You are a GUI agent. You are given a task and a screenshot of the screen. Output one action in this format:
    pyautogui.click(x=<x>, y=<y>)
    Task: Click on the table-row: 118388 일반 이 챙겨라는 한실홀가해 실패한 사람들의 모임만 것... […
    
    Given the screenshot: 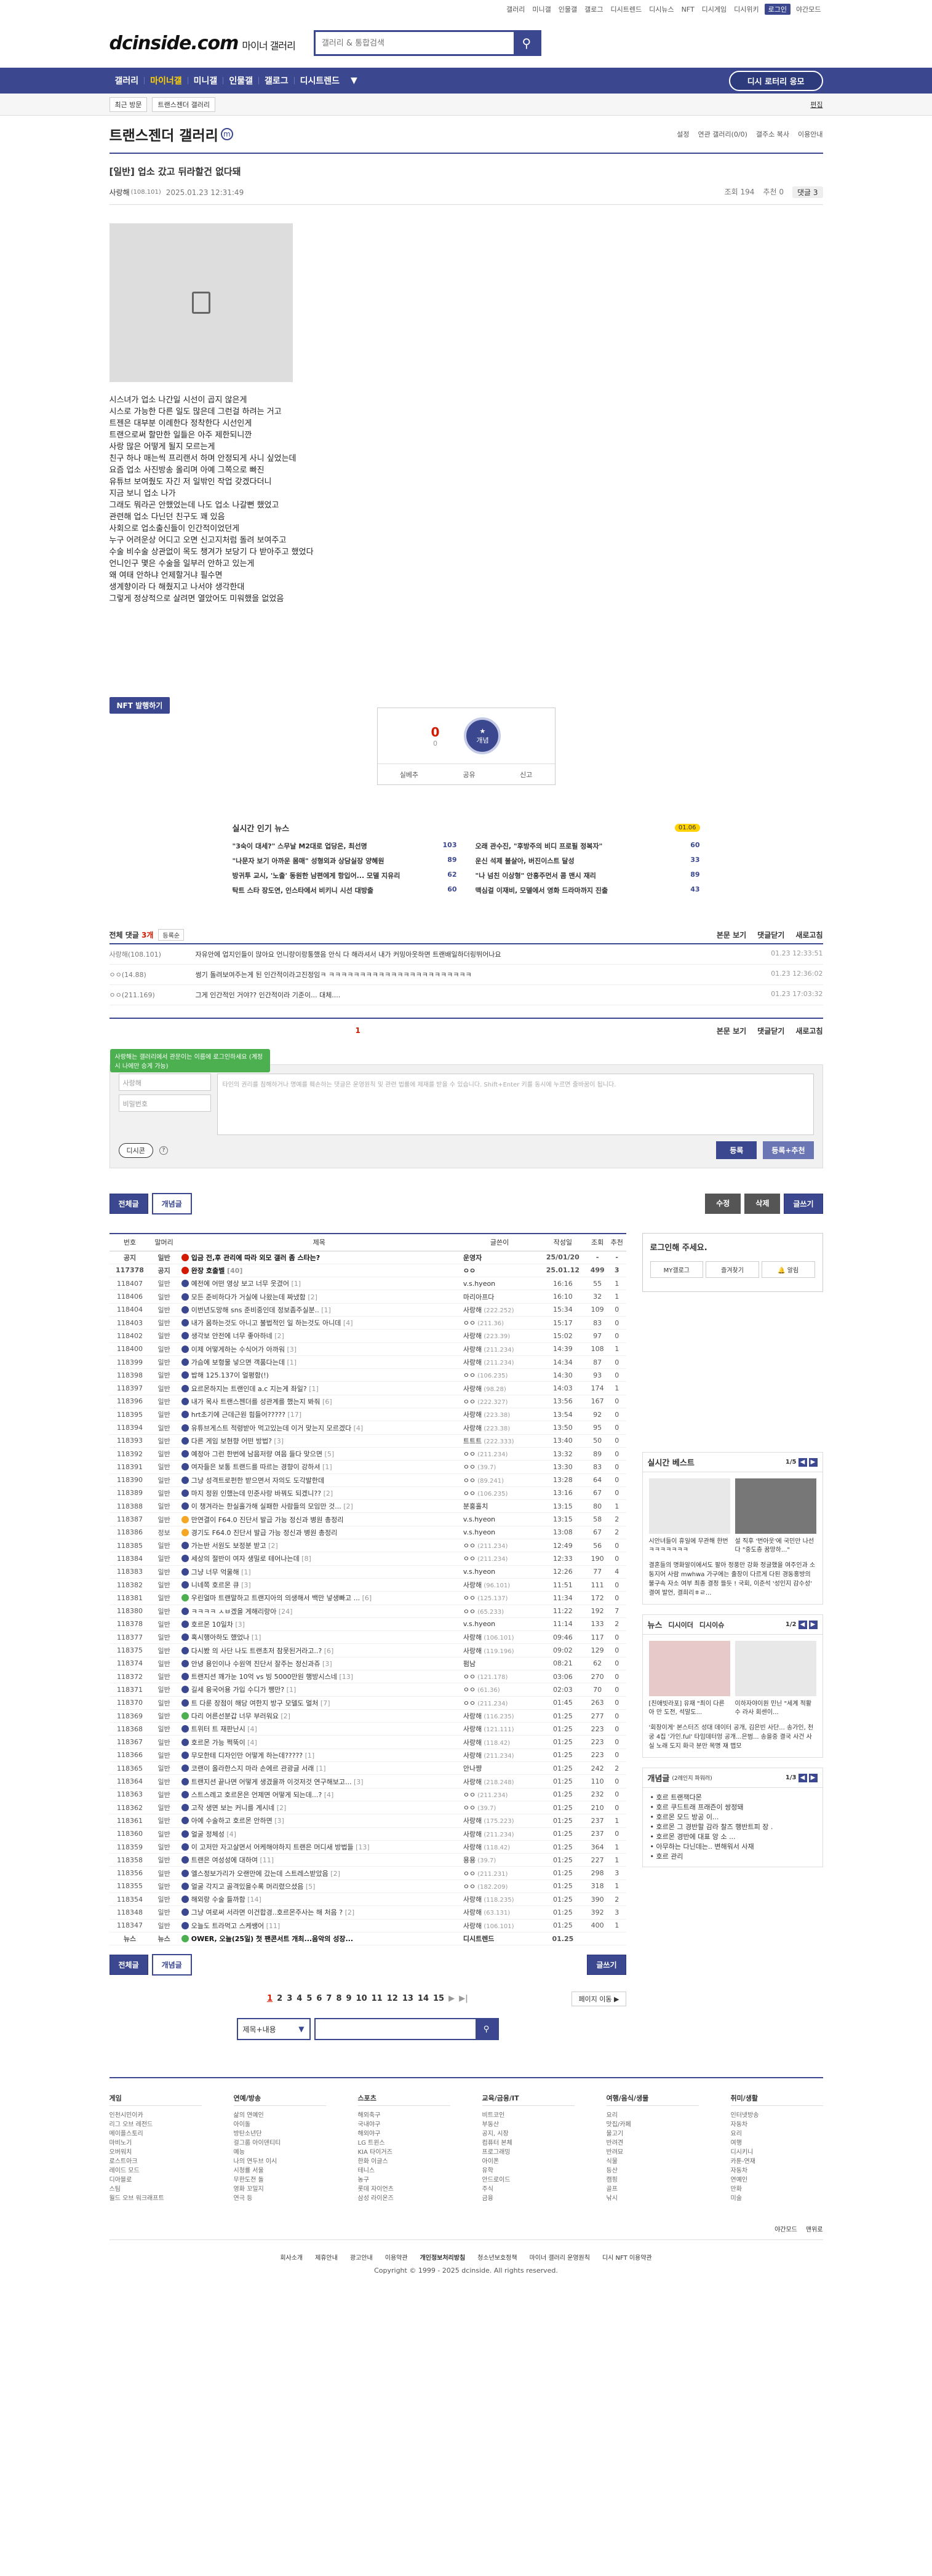 What is the action you would take?
    pyautogui.click(x=367, y=1506)
    